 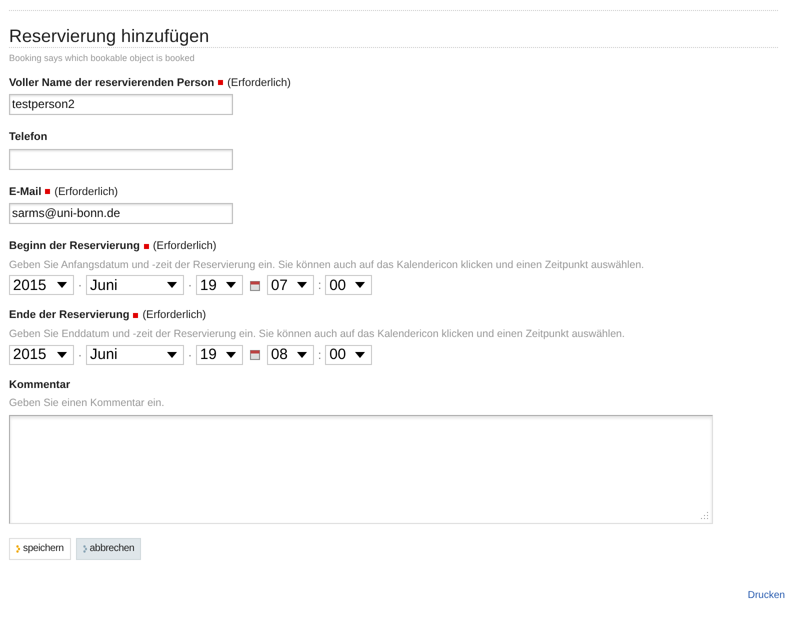 I want to click on input-field: sarms@uni-bonn.de, so click(x=121, y=213).